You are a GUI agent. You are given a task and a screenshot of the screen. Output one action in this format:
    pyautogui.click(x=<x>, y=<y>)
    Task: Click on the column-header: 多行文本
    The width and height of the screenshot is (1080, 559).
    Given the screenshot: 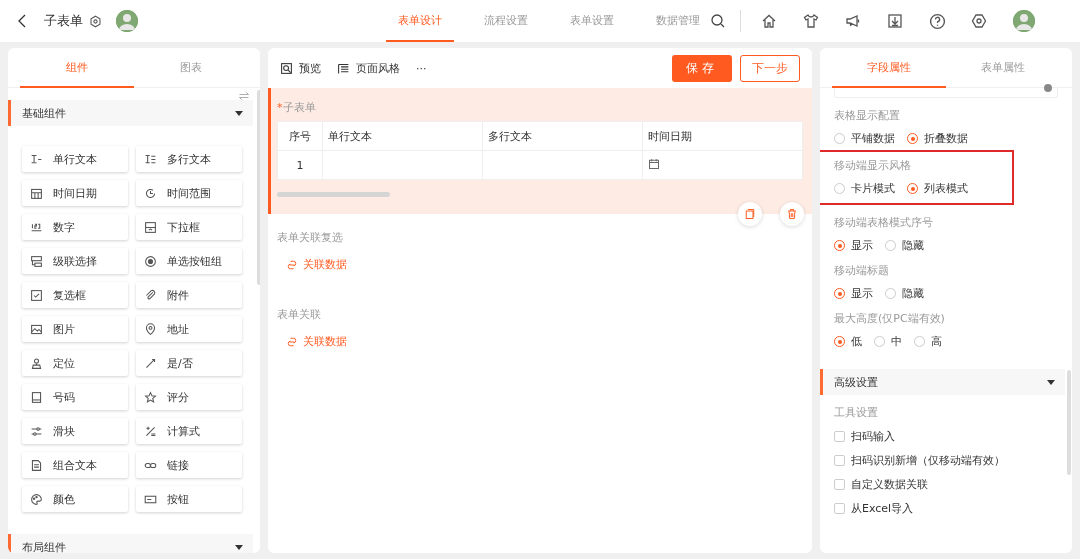 What is the action you would take?
    pyautogui.click(x=562, y=136)
    